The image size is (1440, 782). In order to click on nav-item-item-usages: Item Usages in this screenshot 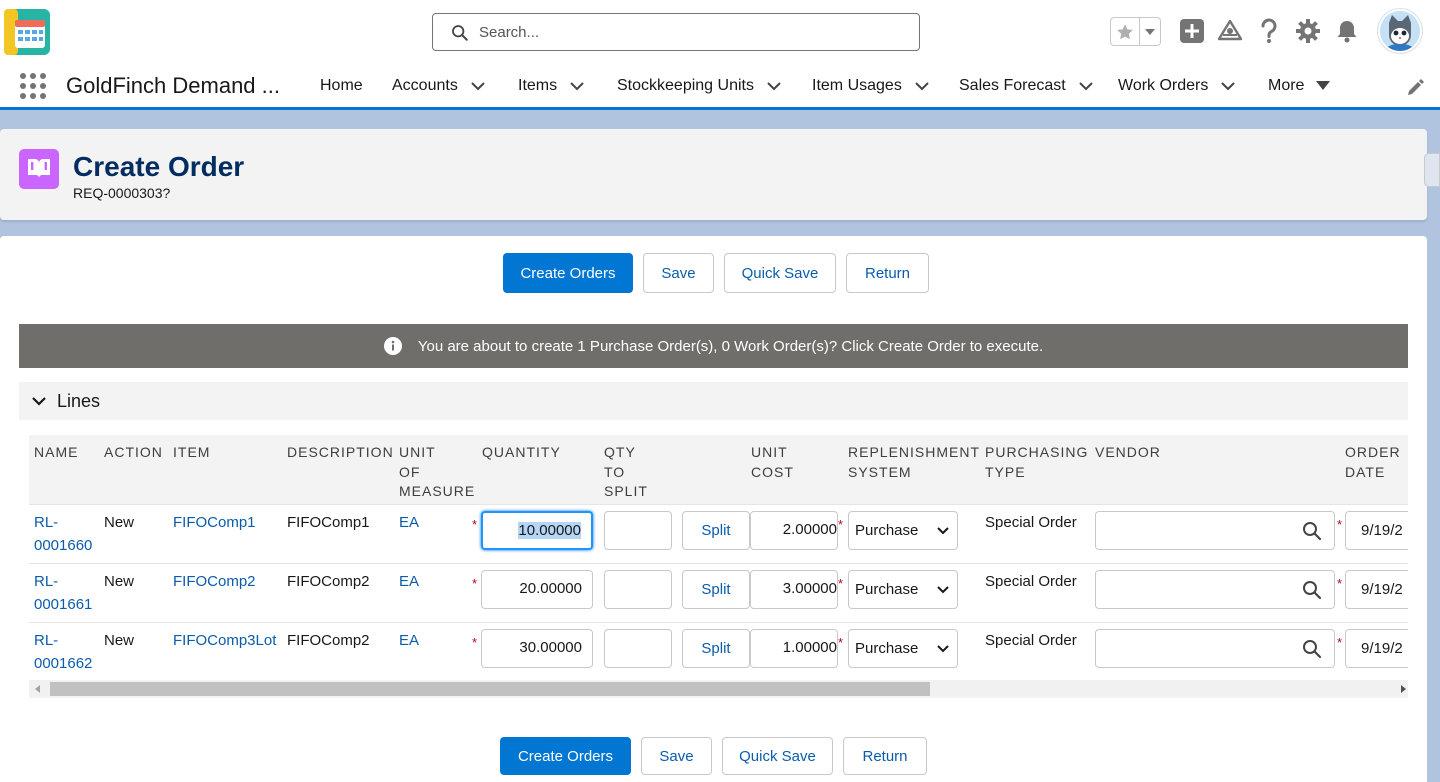, I will do `click(871, 86)`.